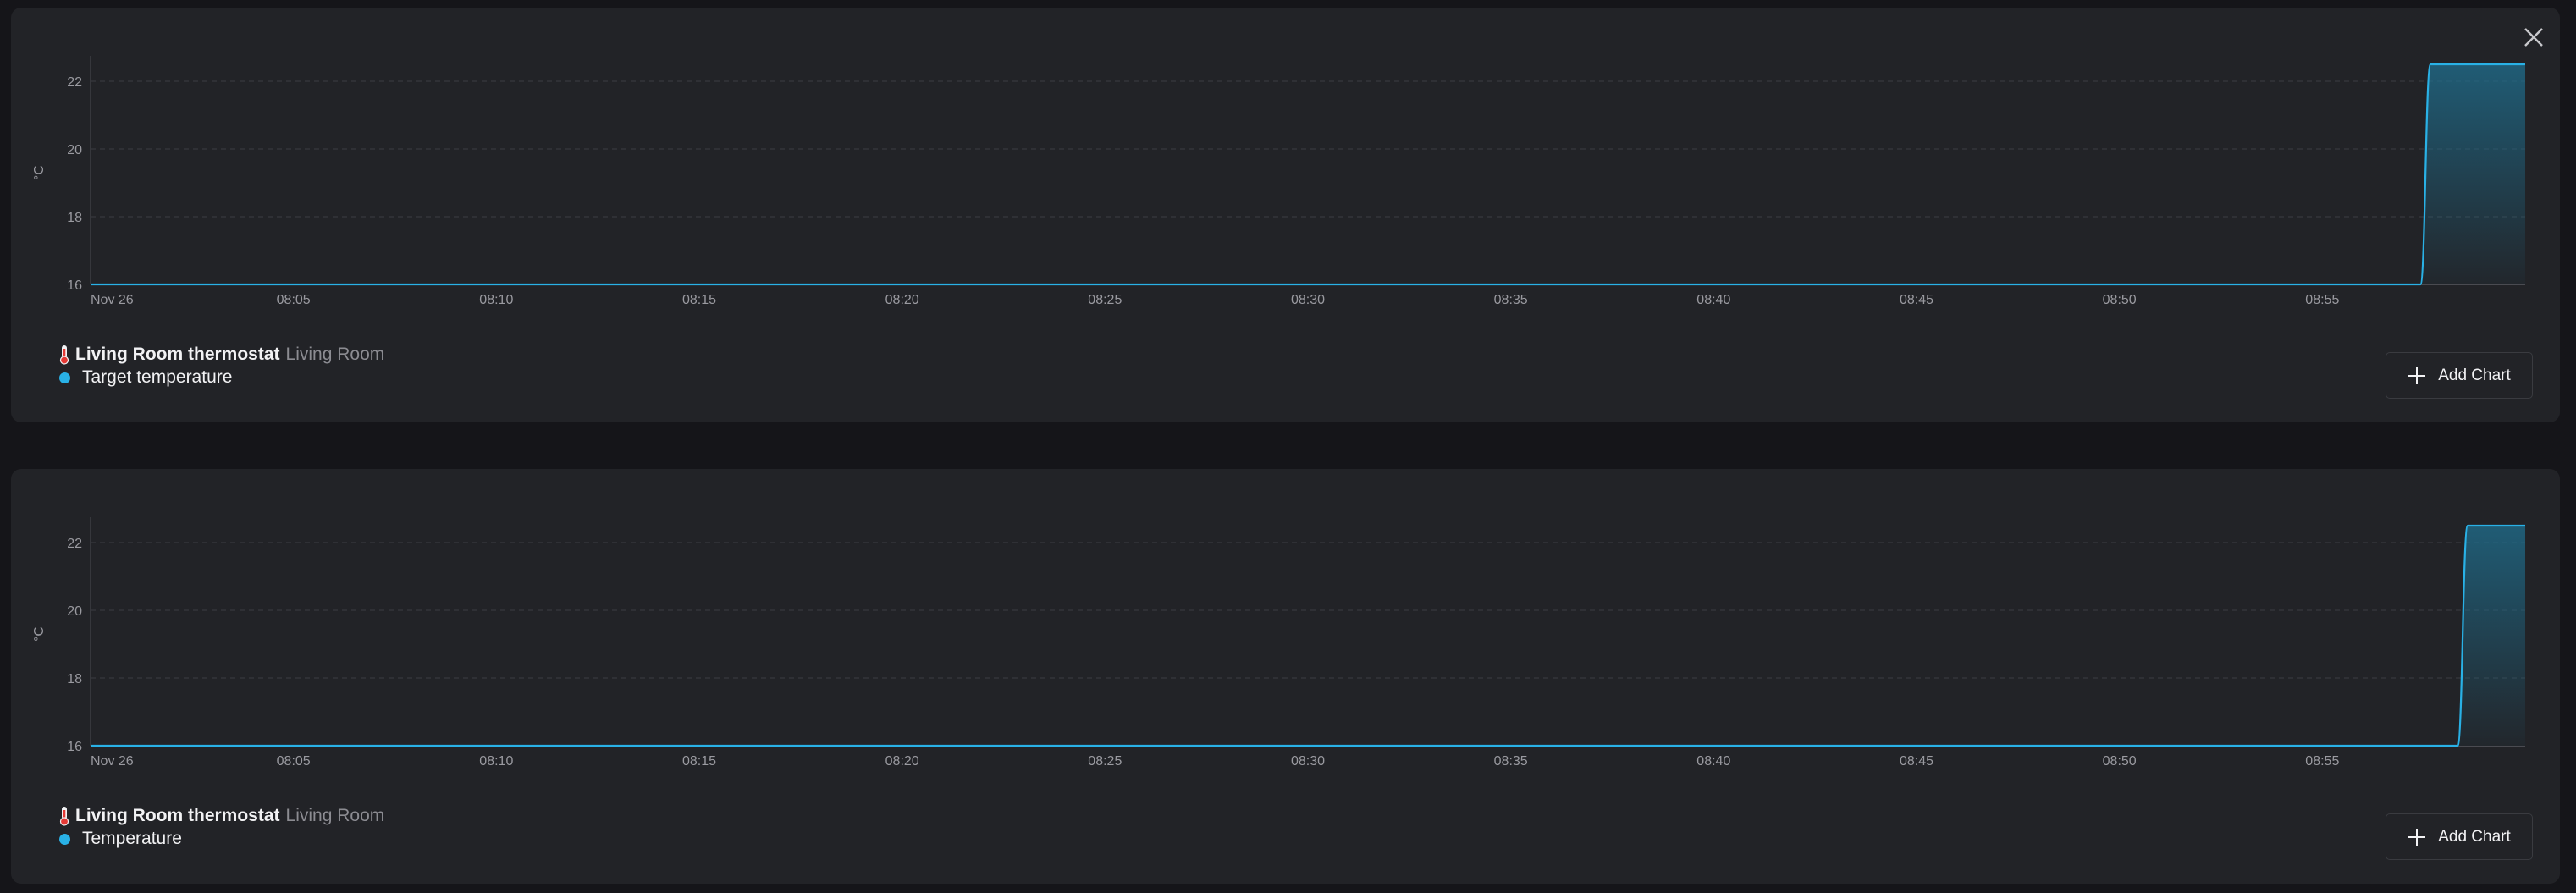 The width and height of the screenshot is (2576, 893). I want to click on series-label: Temperature, so click(132, 838).